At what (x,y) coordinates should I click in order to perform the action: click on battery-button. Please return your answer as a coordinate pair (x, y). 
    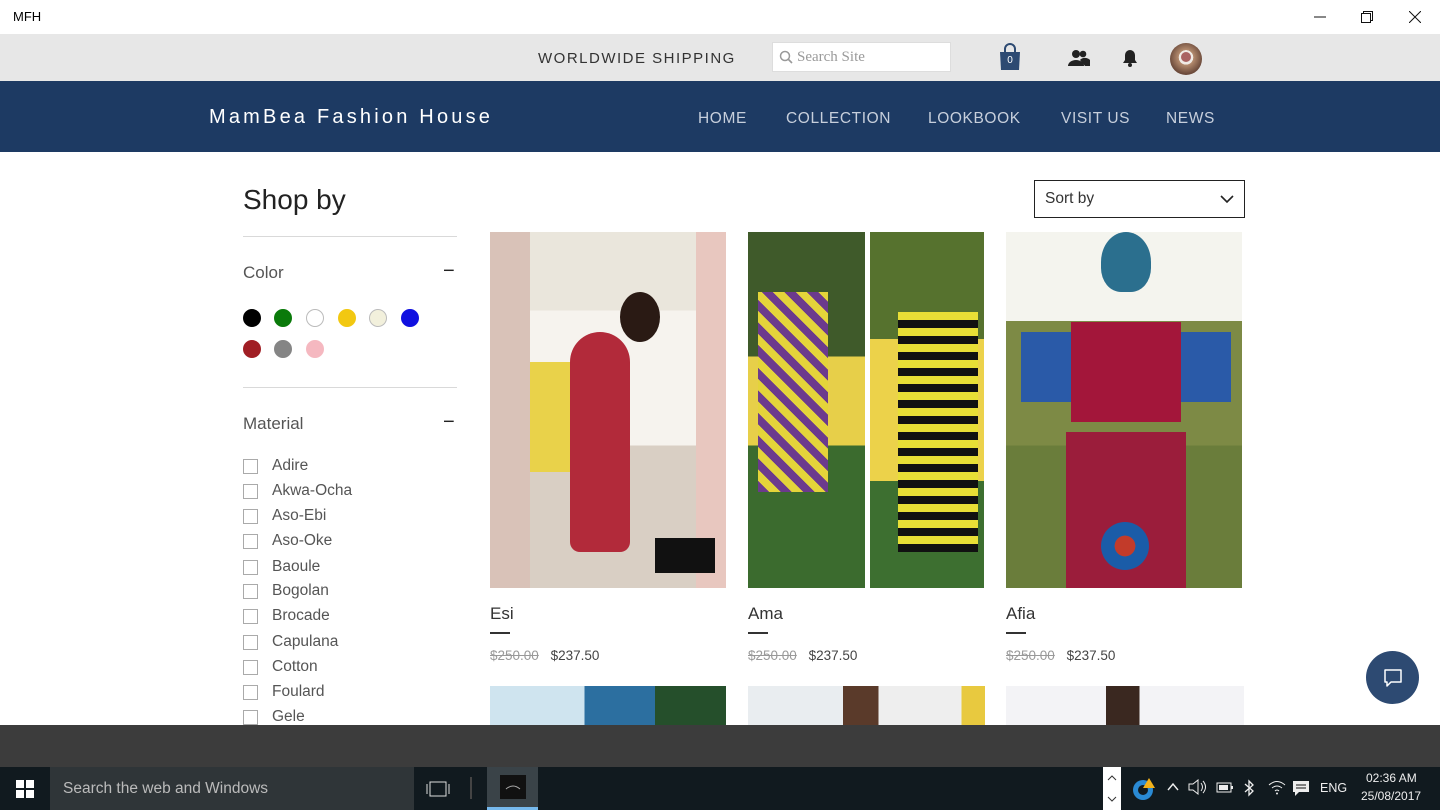
    Looking at the image, I should click on (1225, 789).